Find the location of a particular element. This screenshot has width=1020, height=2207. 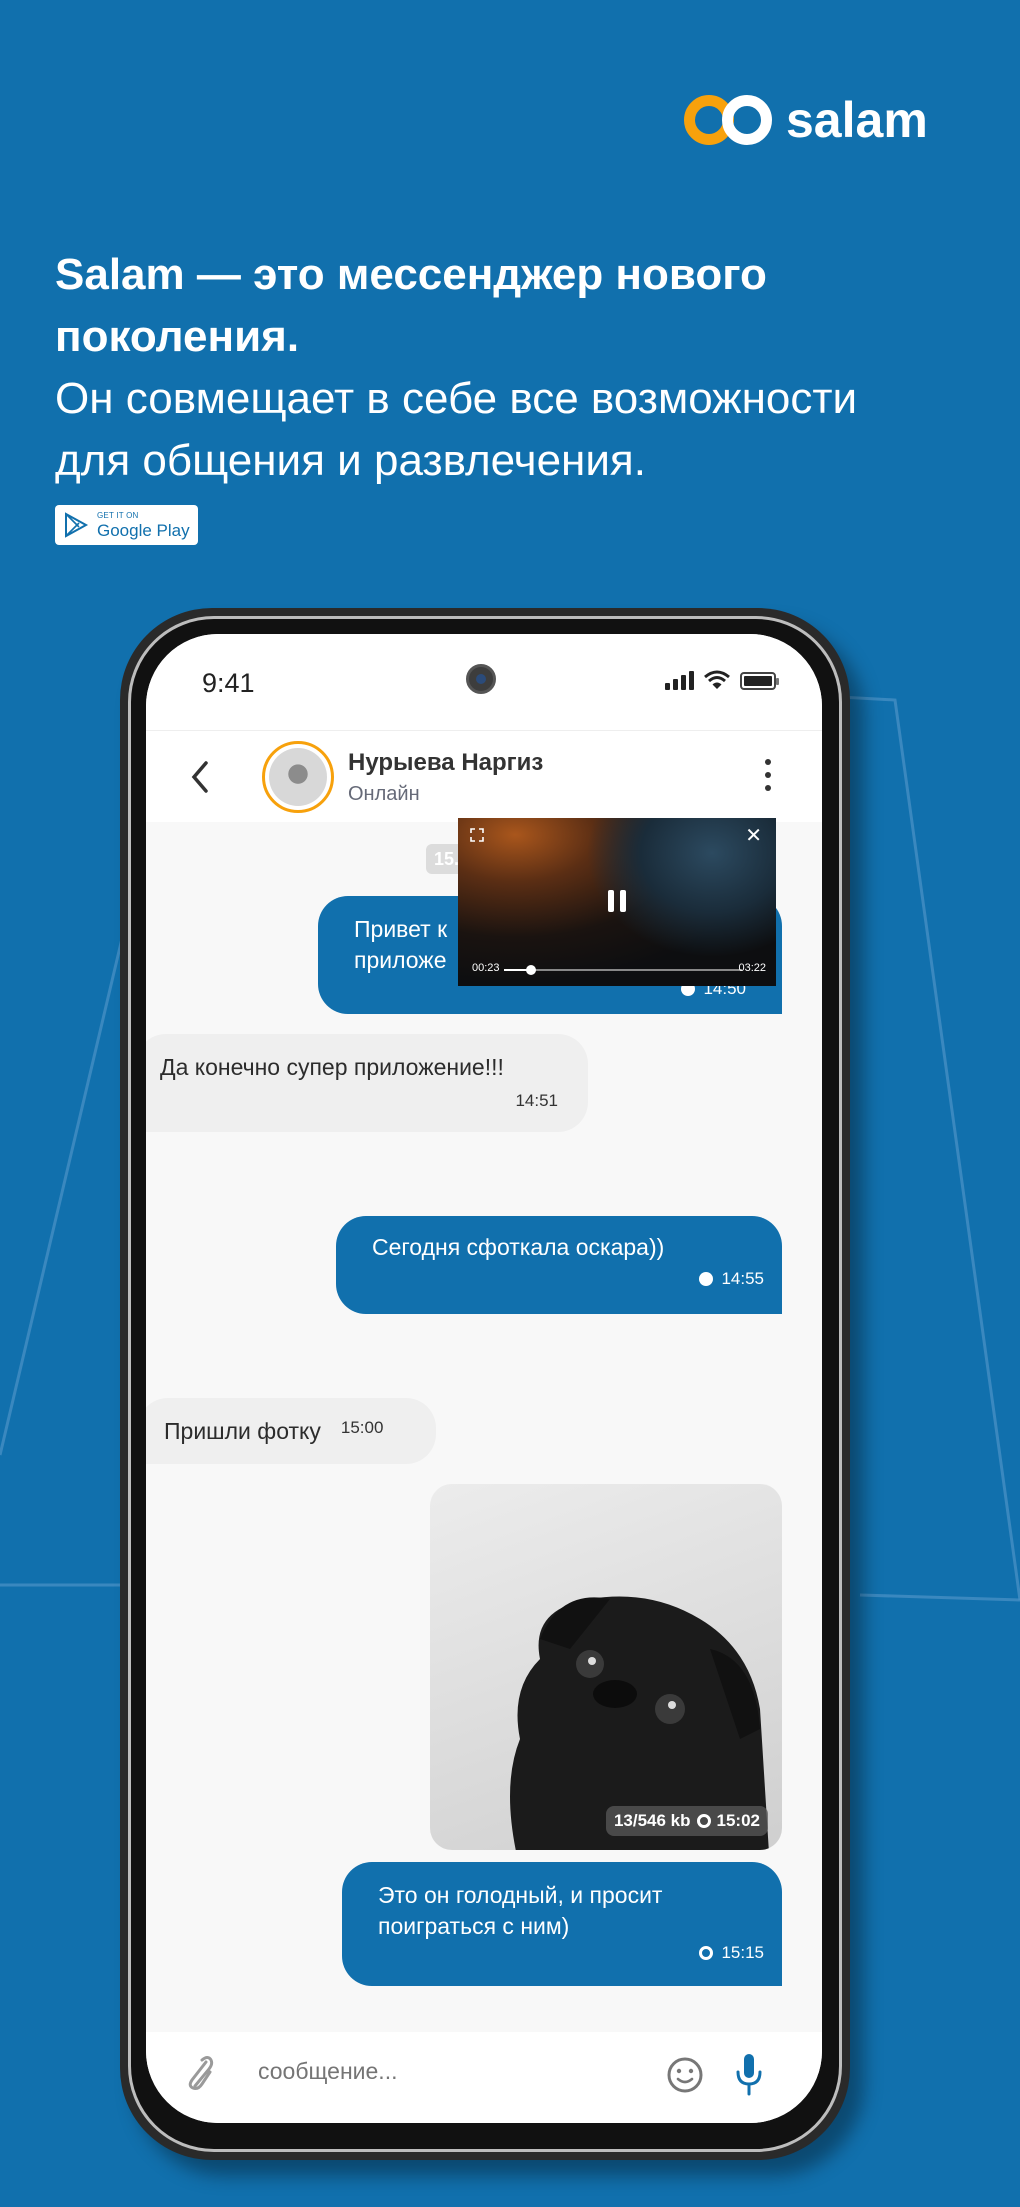

badge-large-text: Google Play is located at coordinates (143, 530).